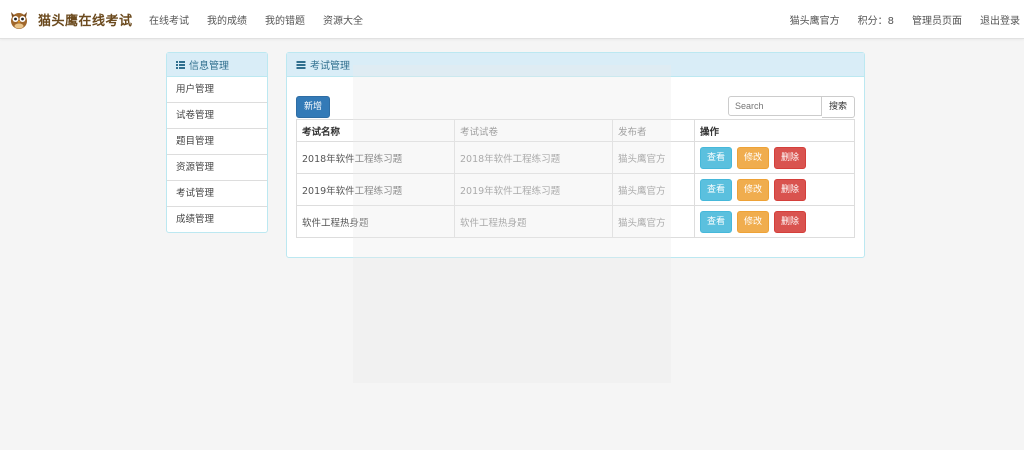 The image size is (1024, 450). I want to click on nav-my-mistakes: 我的错题, so click(285, 19).